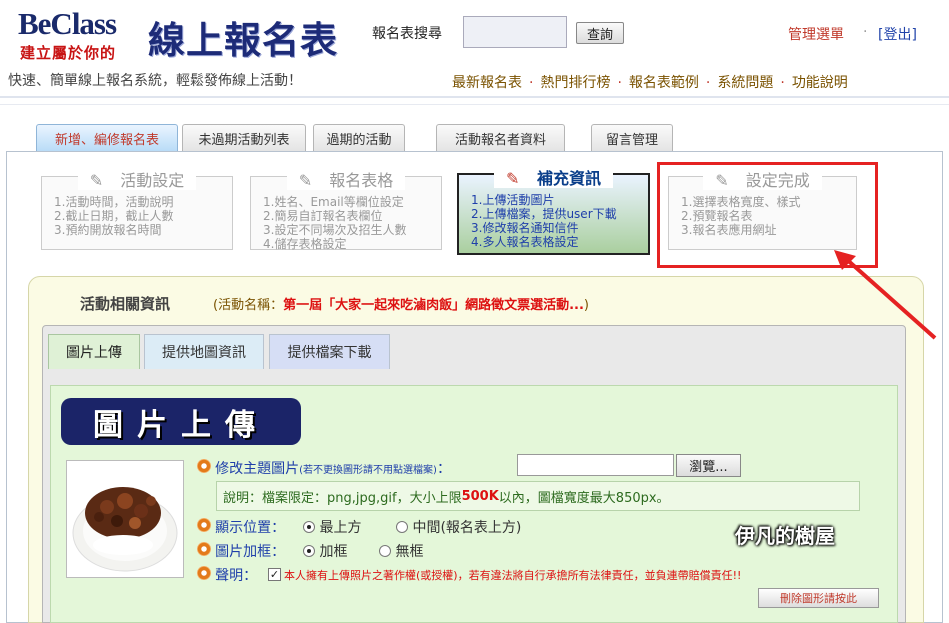 This screenshot has height=623, width=949. I want to click on tab-active-events: 未過期活動列表, so click(244, 137).